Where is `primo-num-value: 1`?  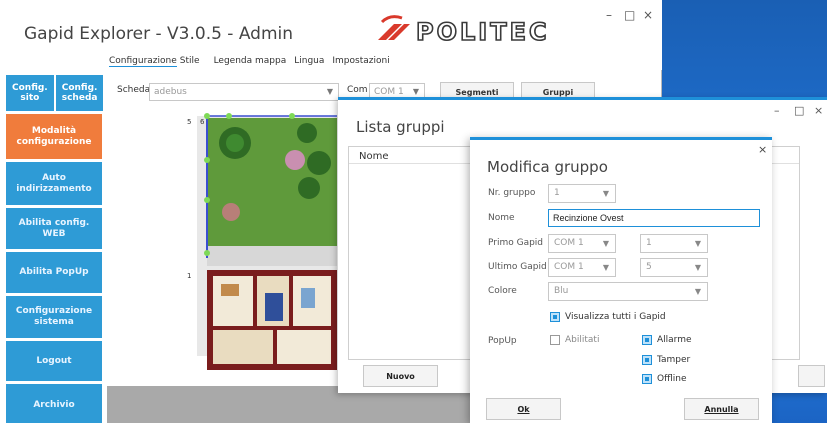
primo-num-value: 1 is located at coordinates (649, 243).